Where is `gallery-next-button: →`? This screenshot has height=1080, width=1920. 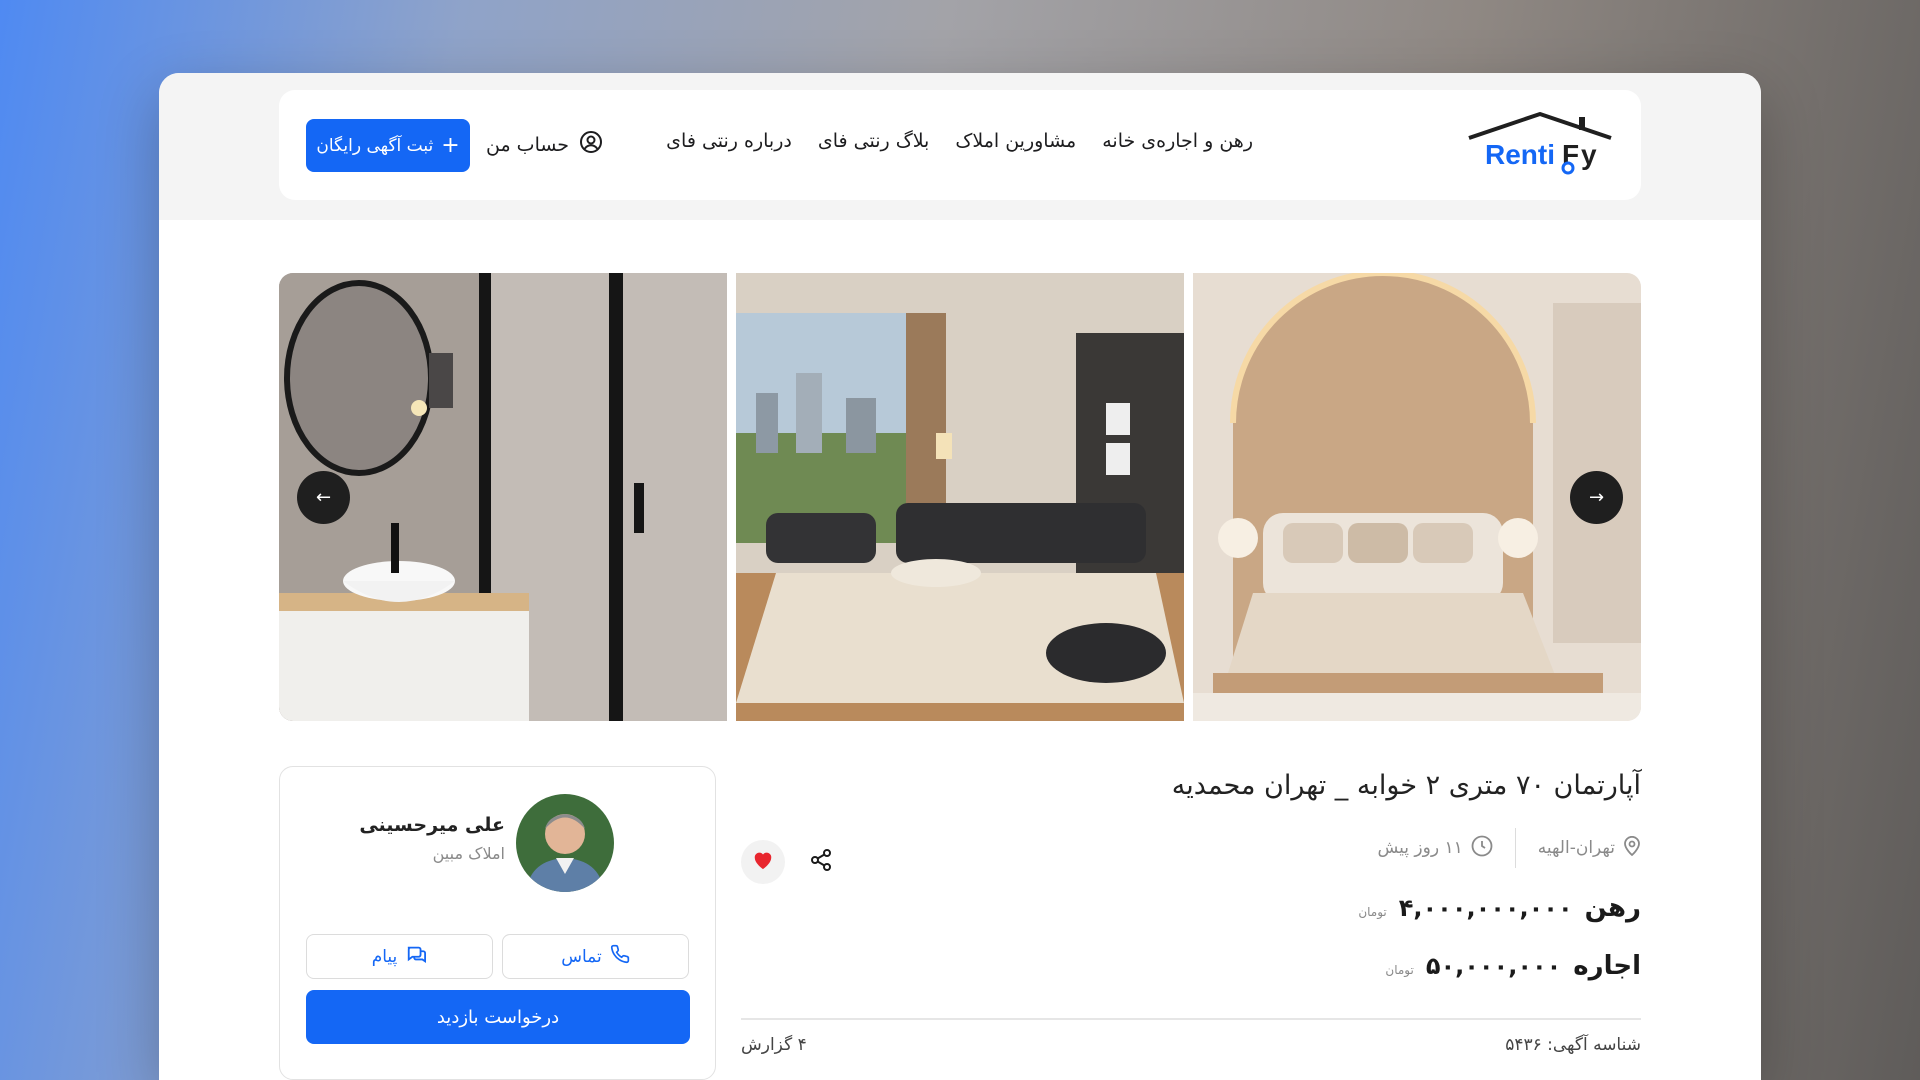 gallery-next-button: → is located at coordinates (1596, 497).